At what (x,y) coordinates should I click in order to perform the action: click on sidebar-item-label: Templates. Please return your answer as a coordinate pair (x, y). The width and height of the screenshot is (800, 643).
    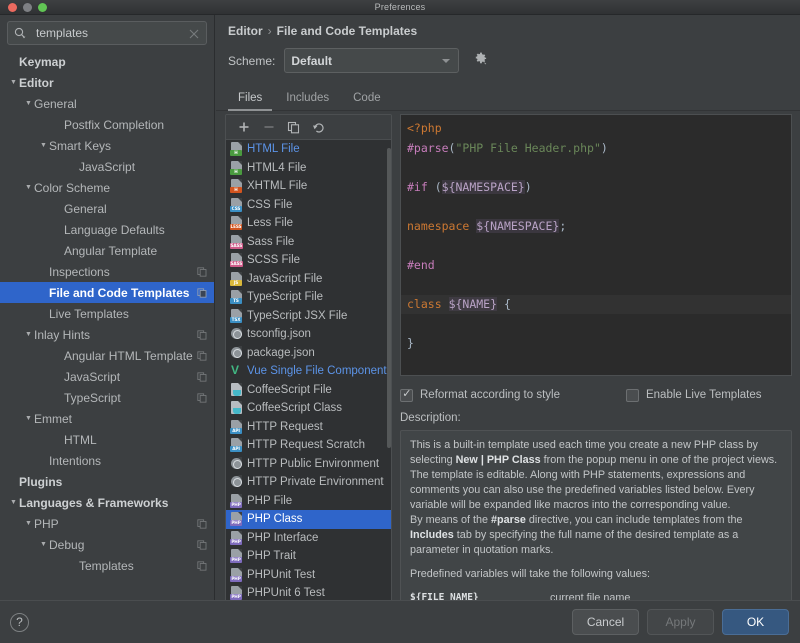
    Looking at the image, I should click on (106, 565).